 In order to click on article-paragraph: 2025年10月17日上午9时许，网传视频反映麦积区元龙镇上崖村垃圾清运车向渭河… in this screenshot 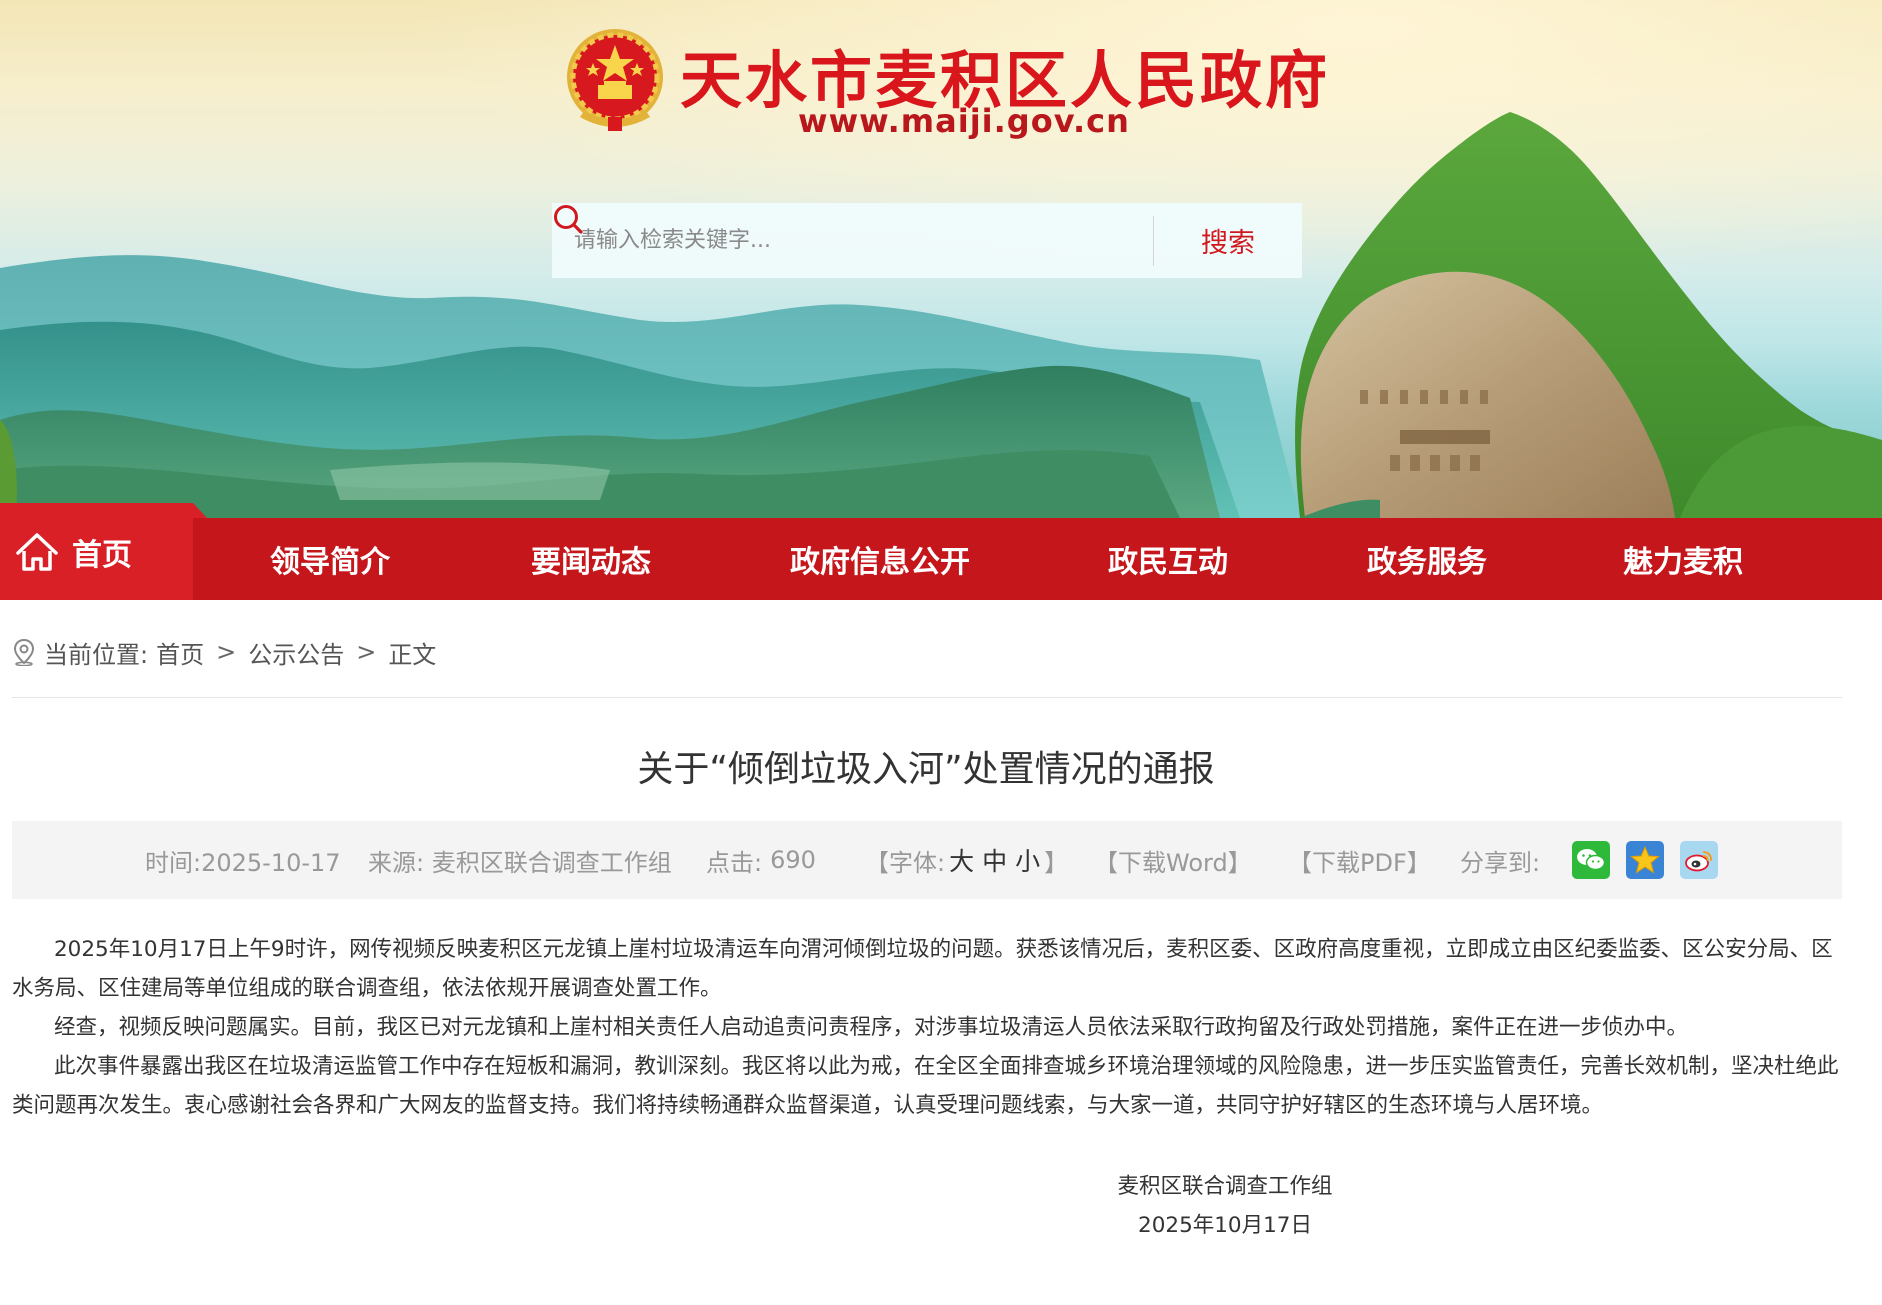, I will do `click(922, 969)`.